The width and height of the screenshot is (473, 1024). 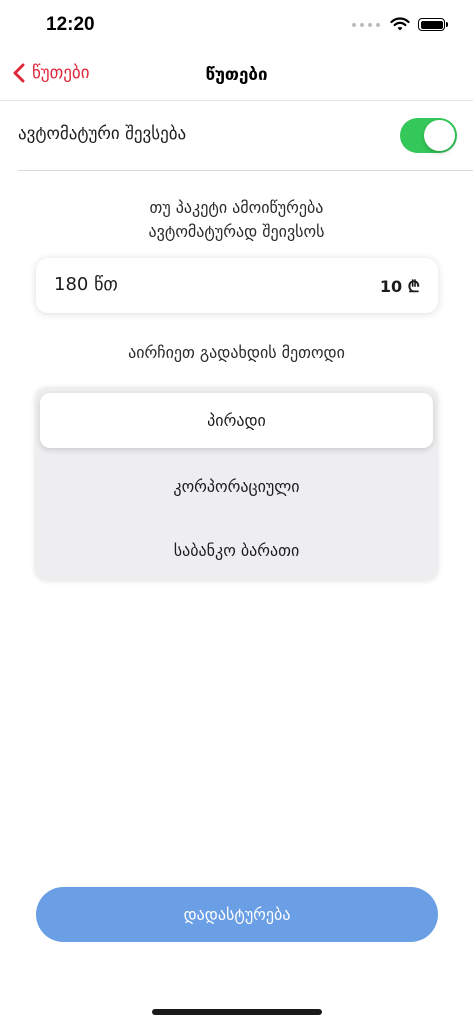 What do you see at coordinates (245, 136) in the screenshot?
I see `auto-renewal-row: ავტომატური შევსება` at bounding box center [245, 136].